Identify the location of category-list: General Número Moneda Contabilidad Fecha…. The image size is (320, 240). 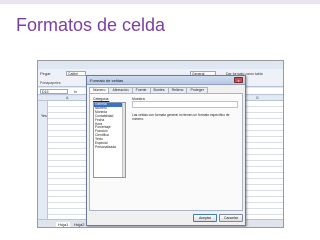
(109, 140).